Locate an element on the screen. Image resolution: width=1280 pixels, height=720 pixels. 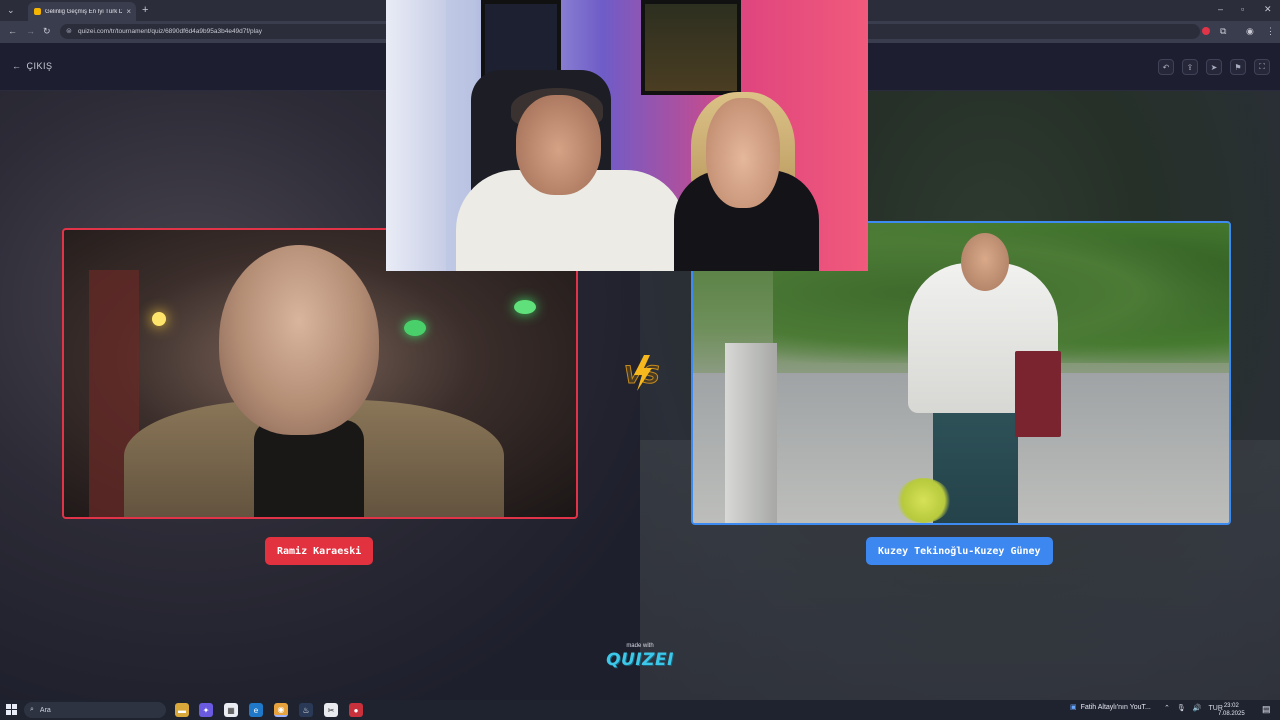
clock: 23:02 7.08.2025 is located at coordinates (1231, 710).